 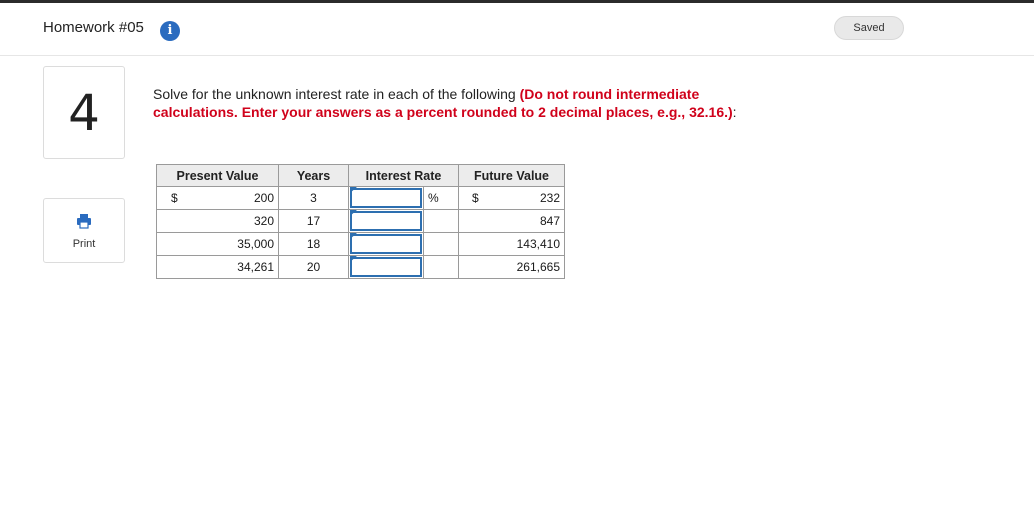 What do you see at coordinates (313, 221) in the screenshot?
I see `years-cell: 17` at bounding box center [313, 221].